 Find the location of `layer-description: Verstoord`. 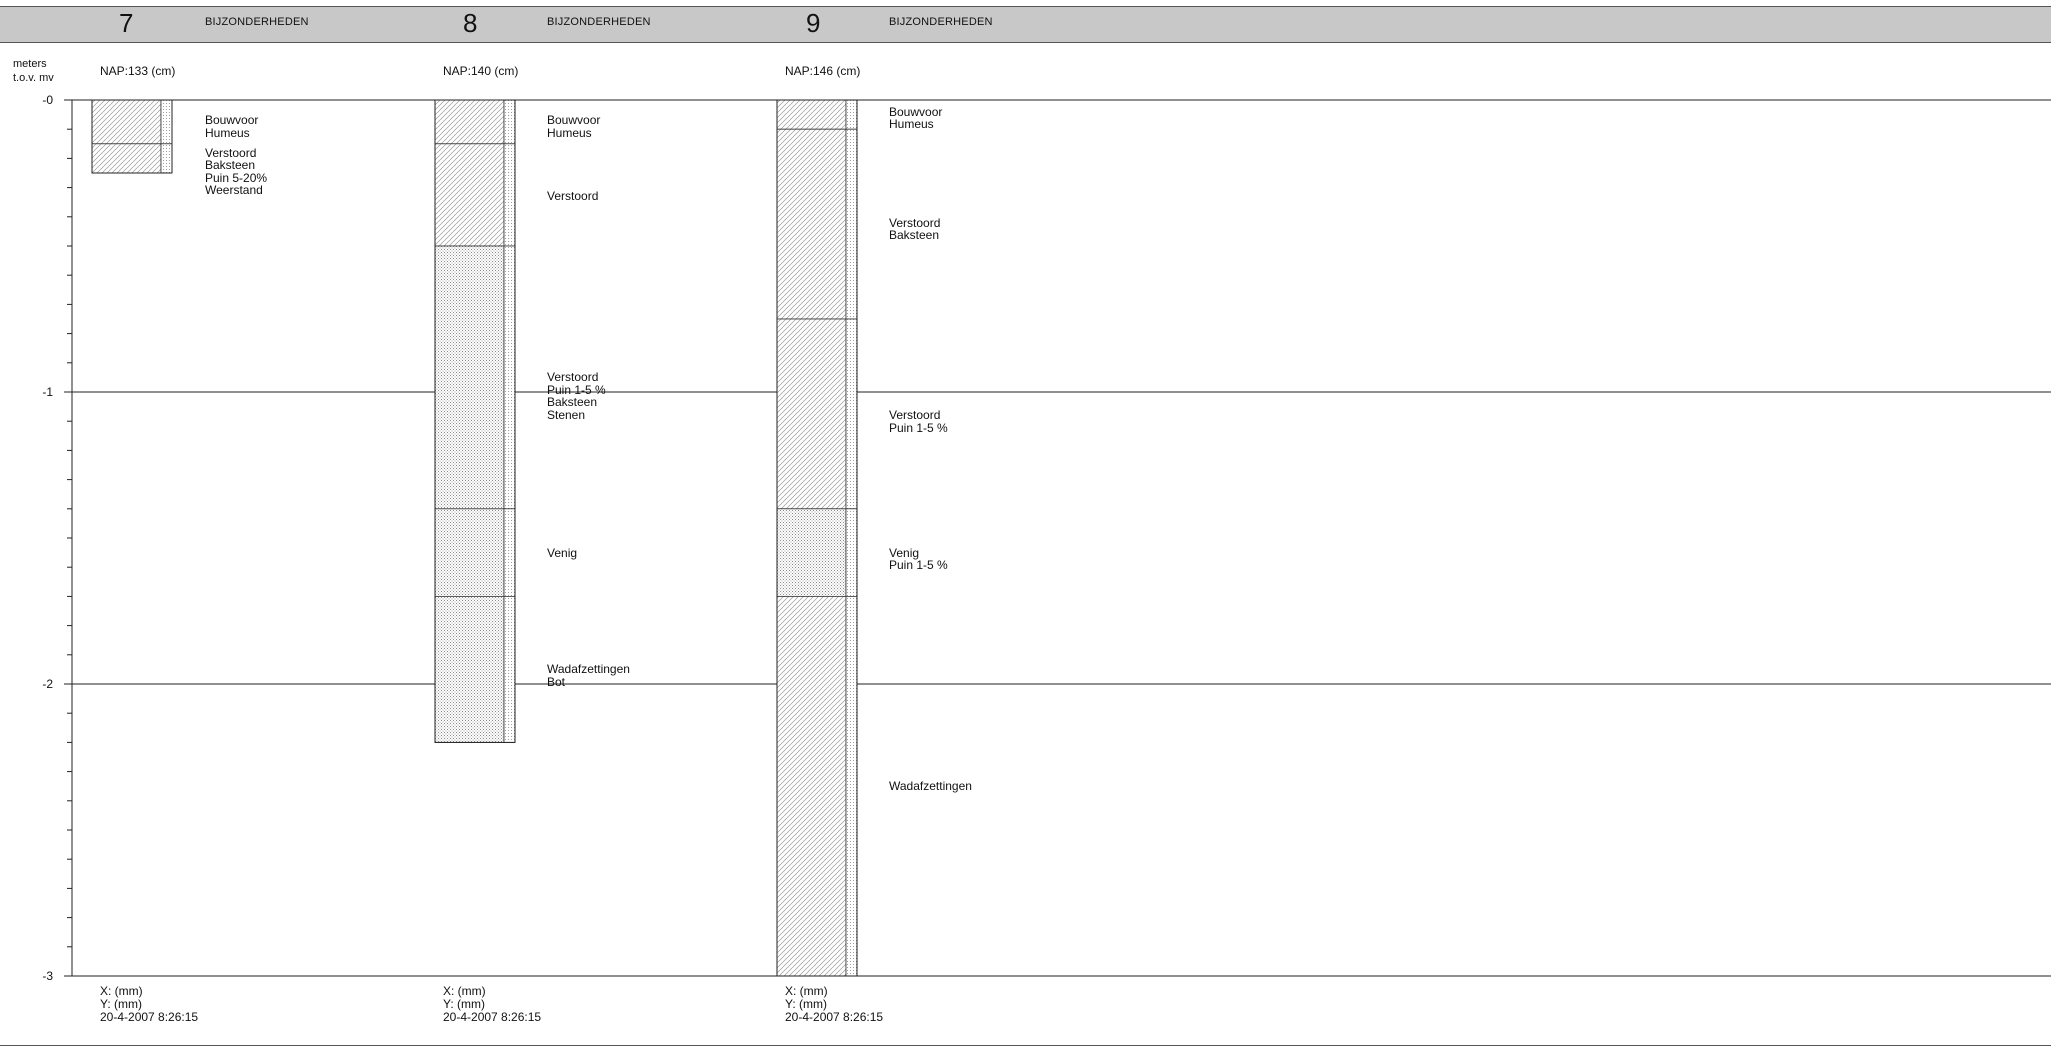

layer-description: Verstoord is located at coordinates (572, 196).